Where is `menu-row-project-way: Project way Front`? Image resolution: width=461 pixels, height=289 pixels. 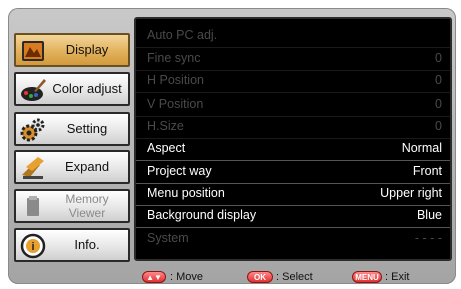 menu-row-project-way: Project way Front is located at coordinates (293, 172).